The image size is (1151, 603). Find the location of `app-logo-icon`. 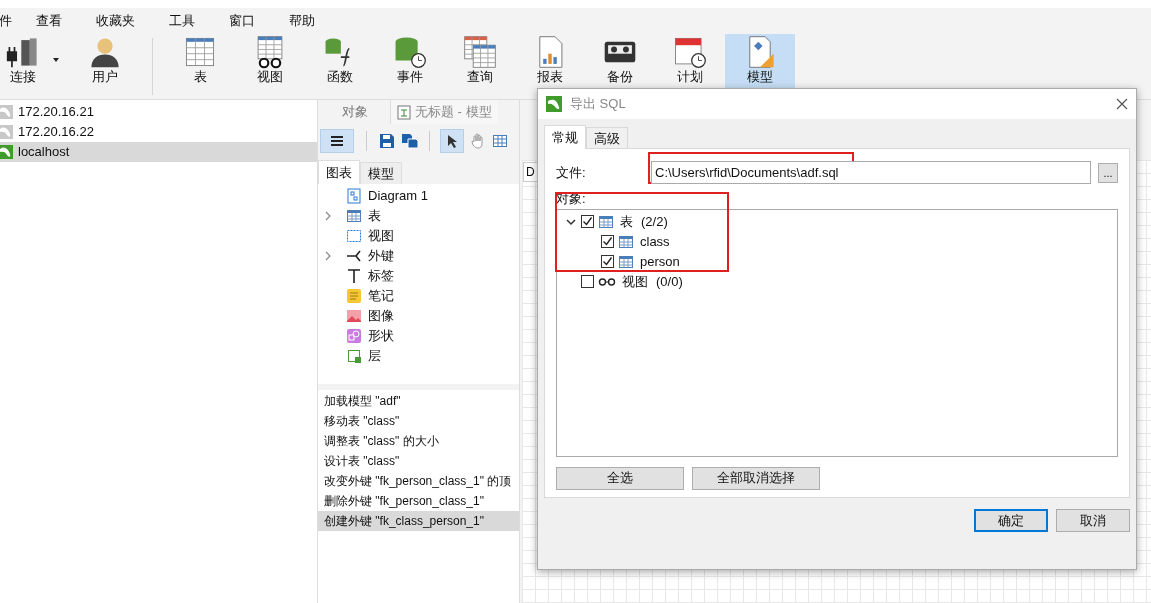

app-logo-icon is located at coordinates (554, 104).